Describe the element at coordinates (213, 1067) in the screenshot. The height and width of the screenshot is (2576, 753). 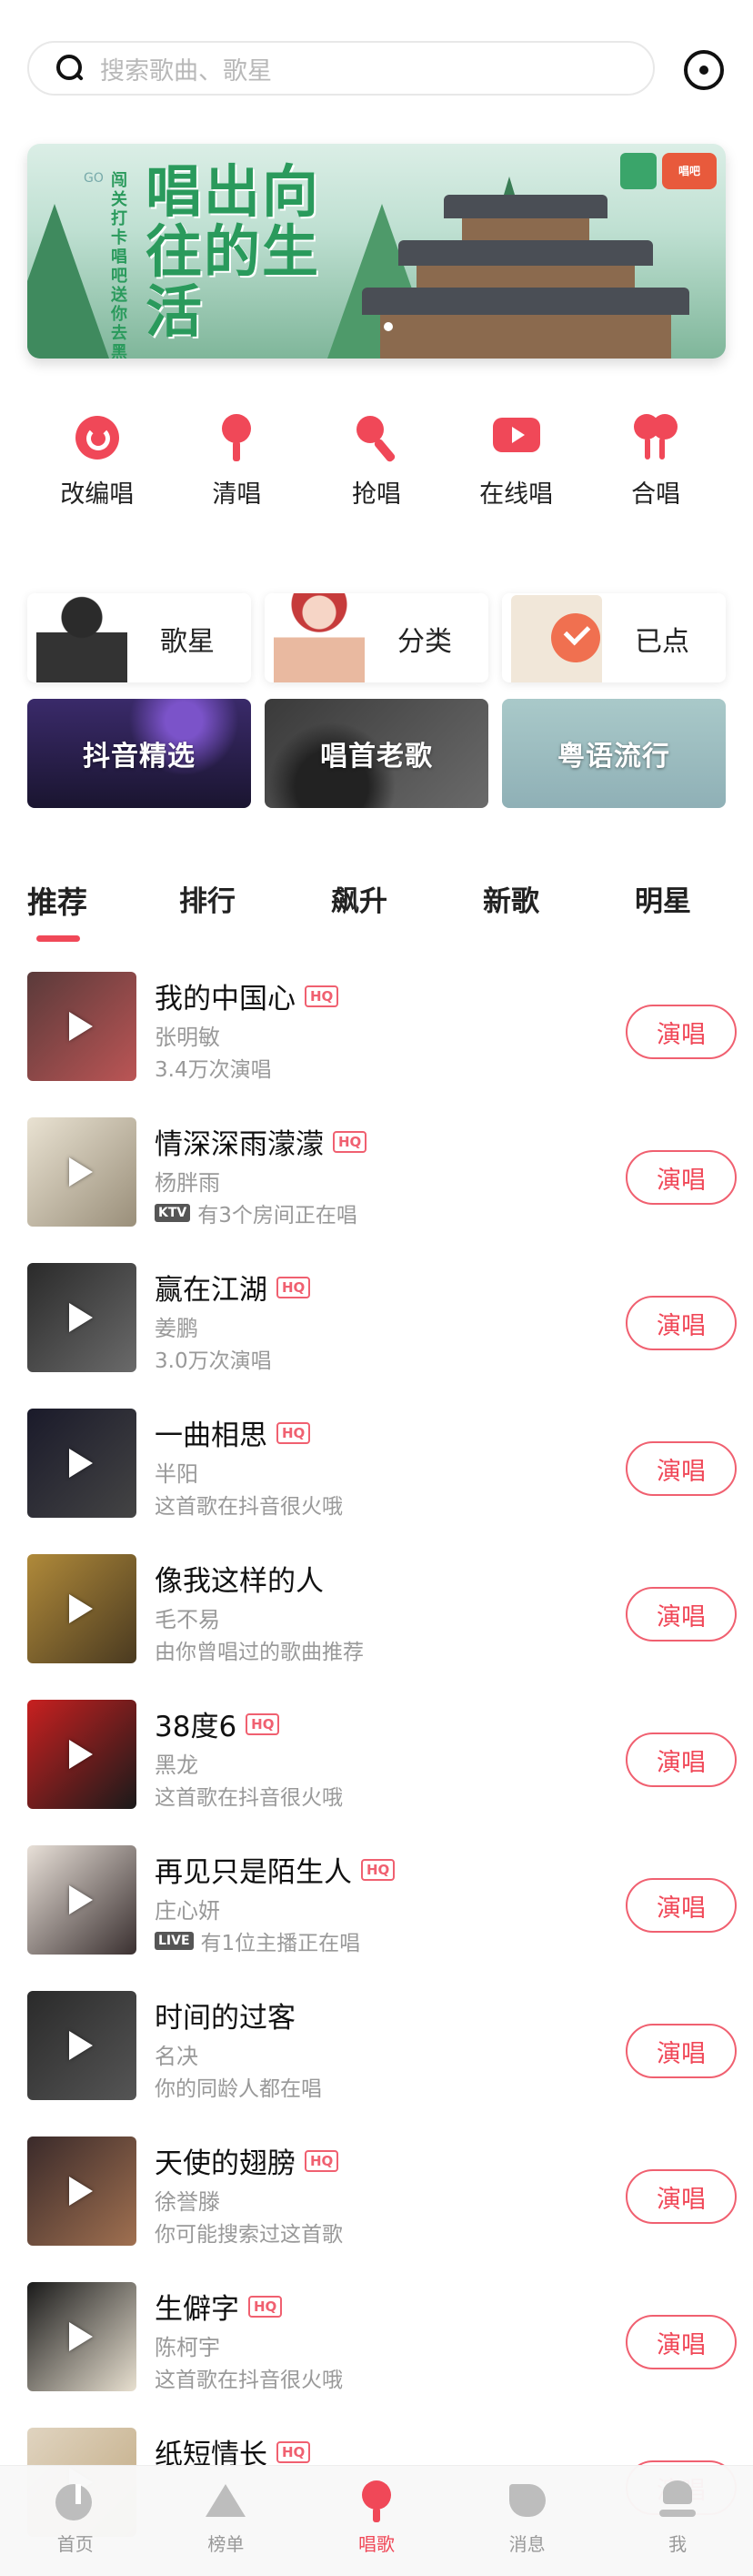
I see `song-description: 3.4万次演唱` at that location.